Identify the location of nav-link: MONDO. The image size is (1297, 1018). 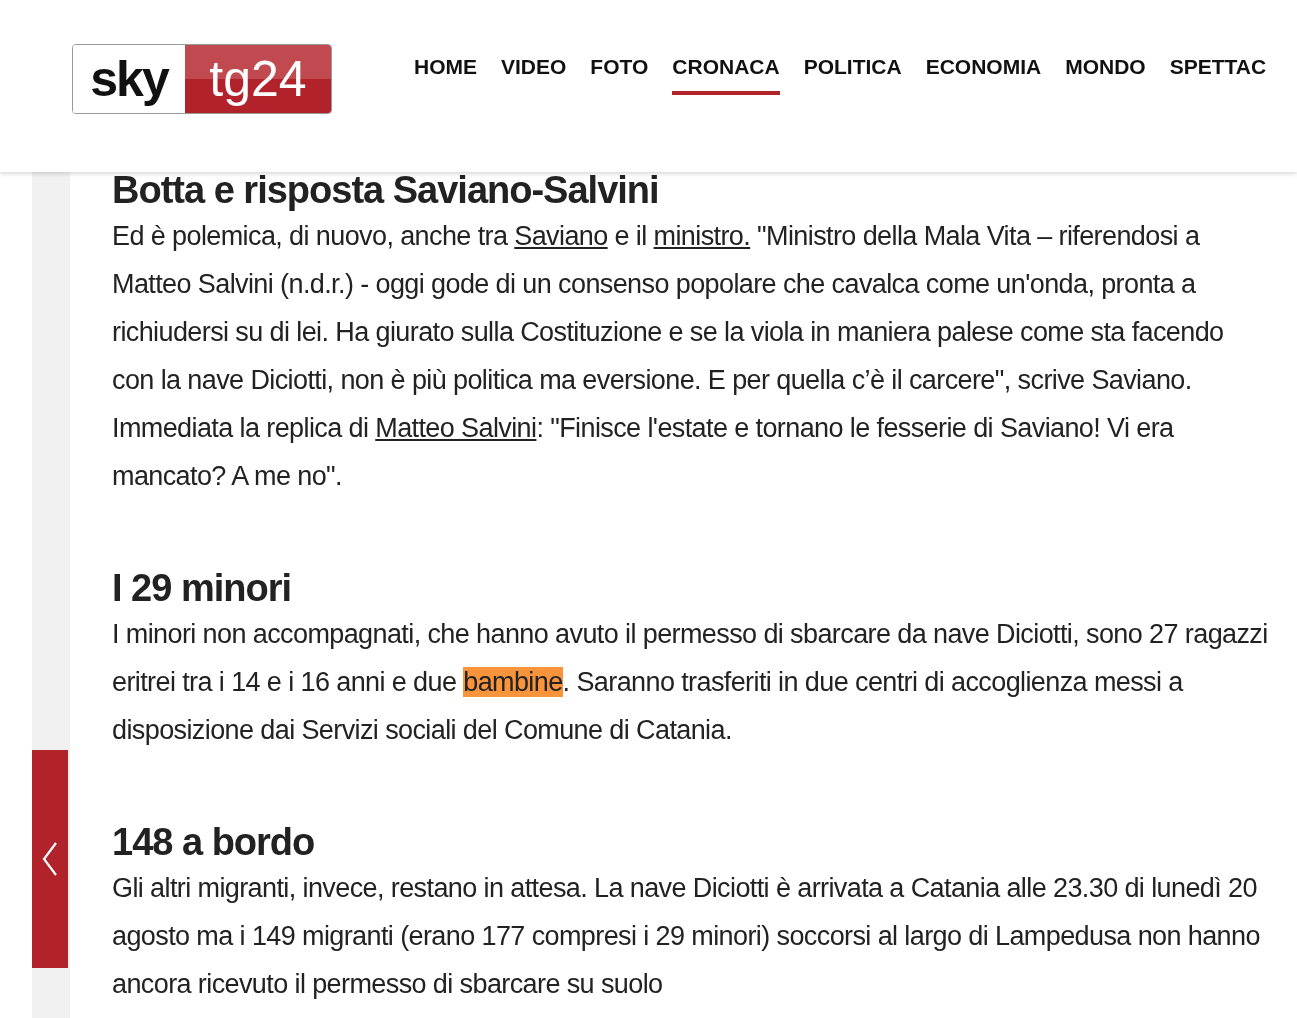
(1105, 75).